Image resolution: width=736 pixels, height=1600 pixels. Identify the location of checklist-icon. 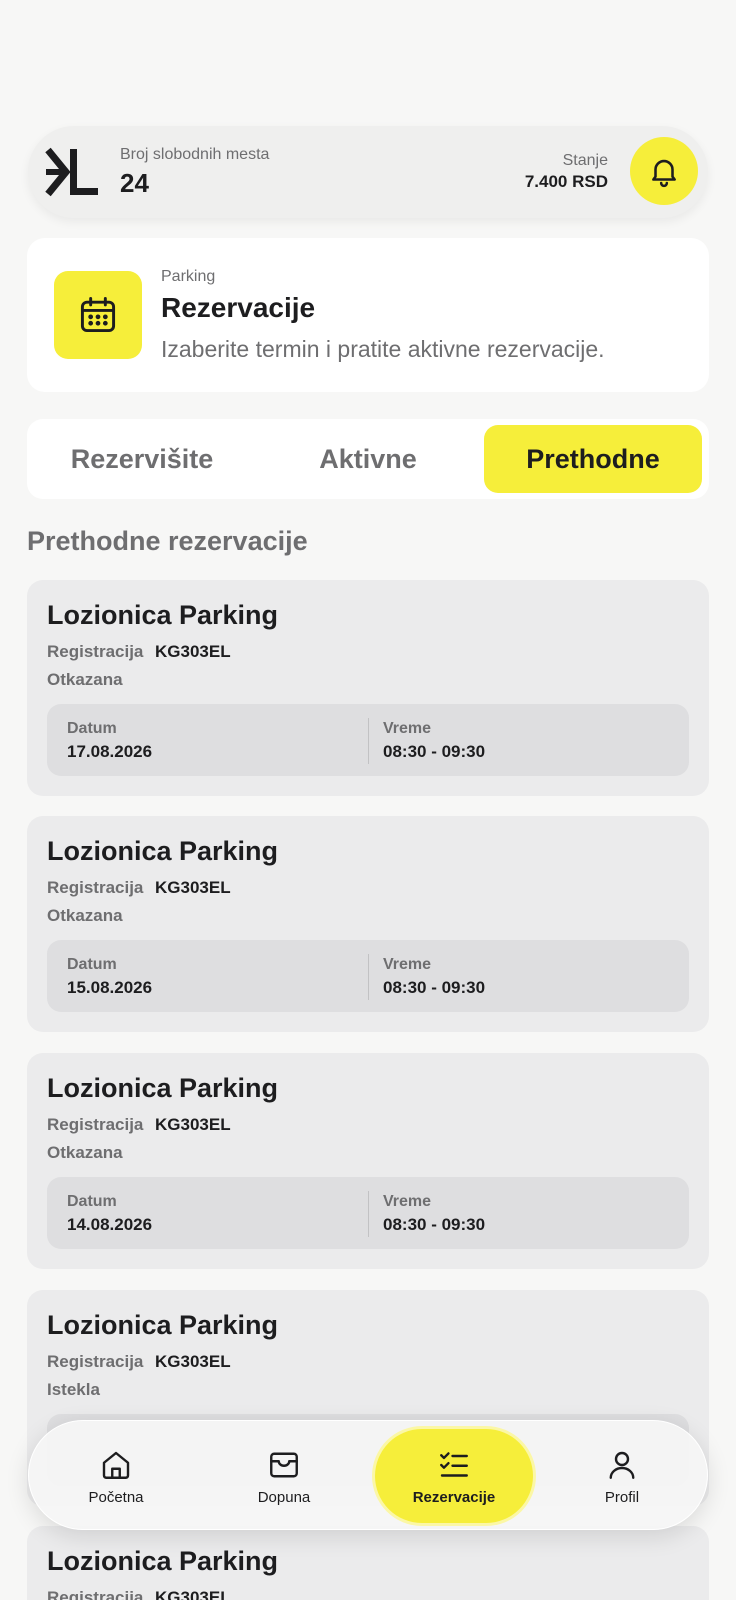
(454, 1464).